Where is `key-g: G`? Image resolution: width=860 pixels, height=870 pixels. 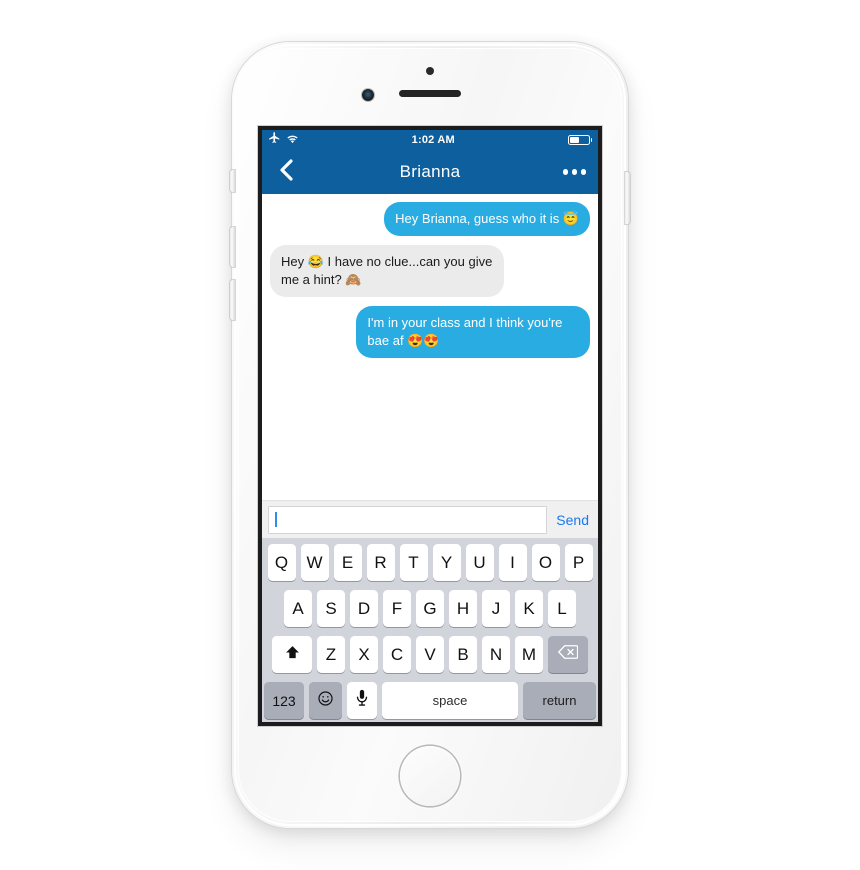 key-g: G is located at coordinates (430, 608).